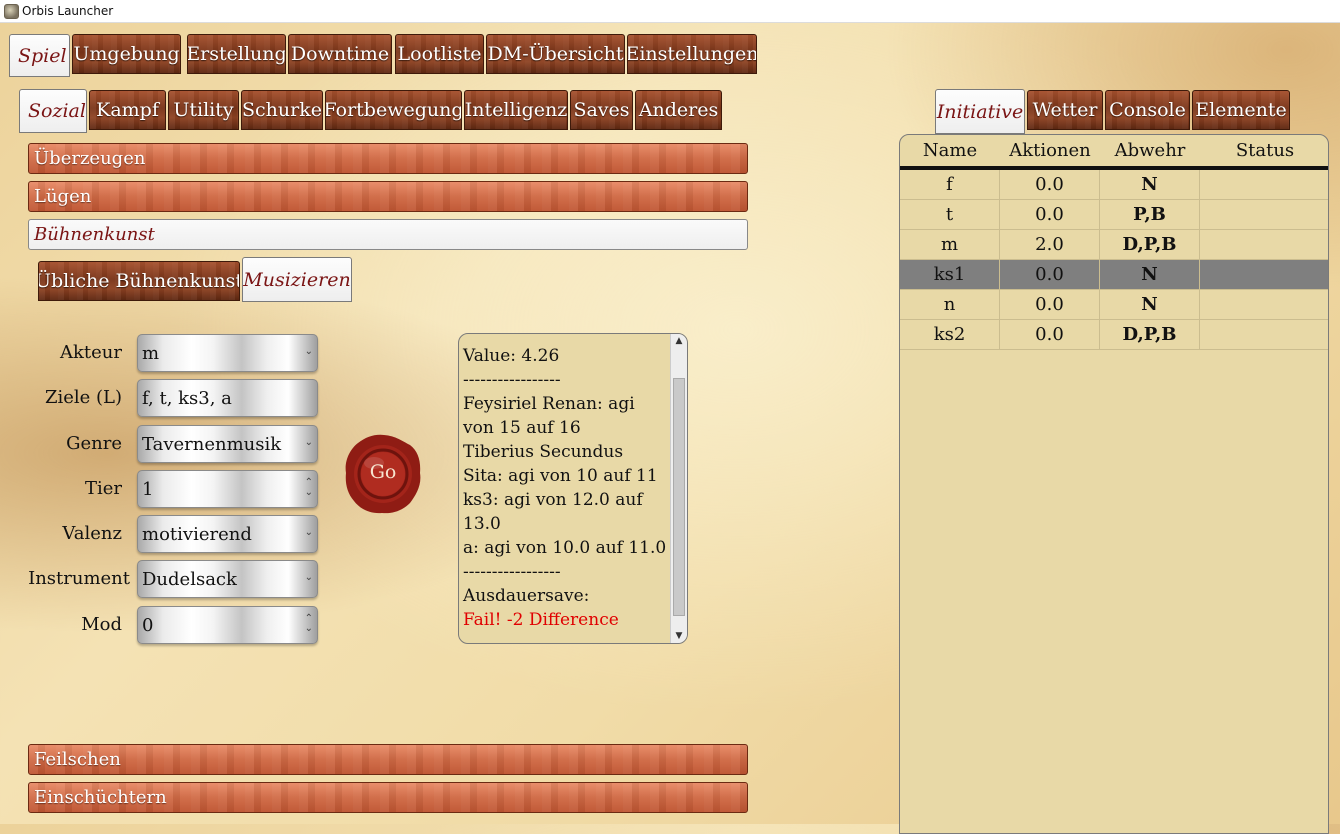  I want to click on table-row-selected: ks1 0.0 N, so click(1114, 275).